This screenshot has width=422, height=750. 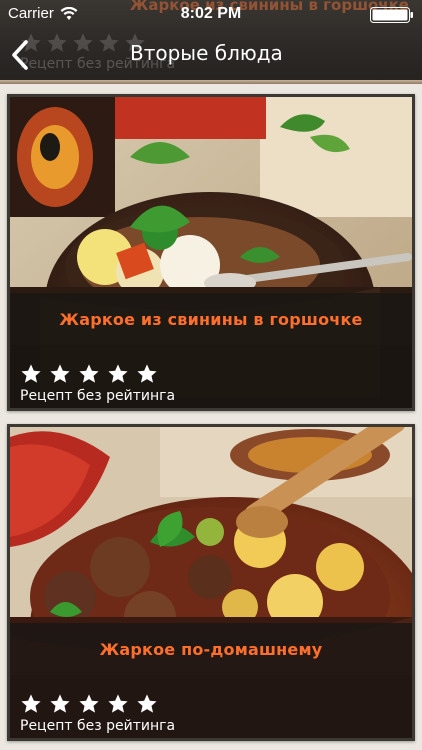 I want to click on recipe-title: Жаркое по-домашнему, so click(x=211, y=649).